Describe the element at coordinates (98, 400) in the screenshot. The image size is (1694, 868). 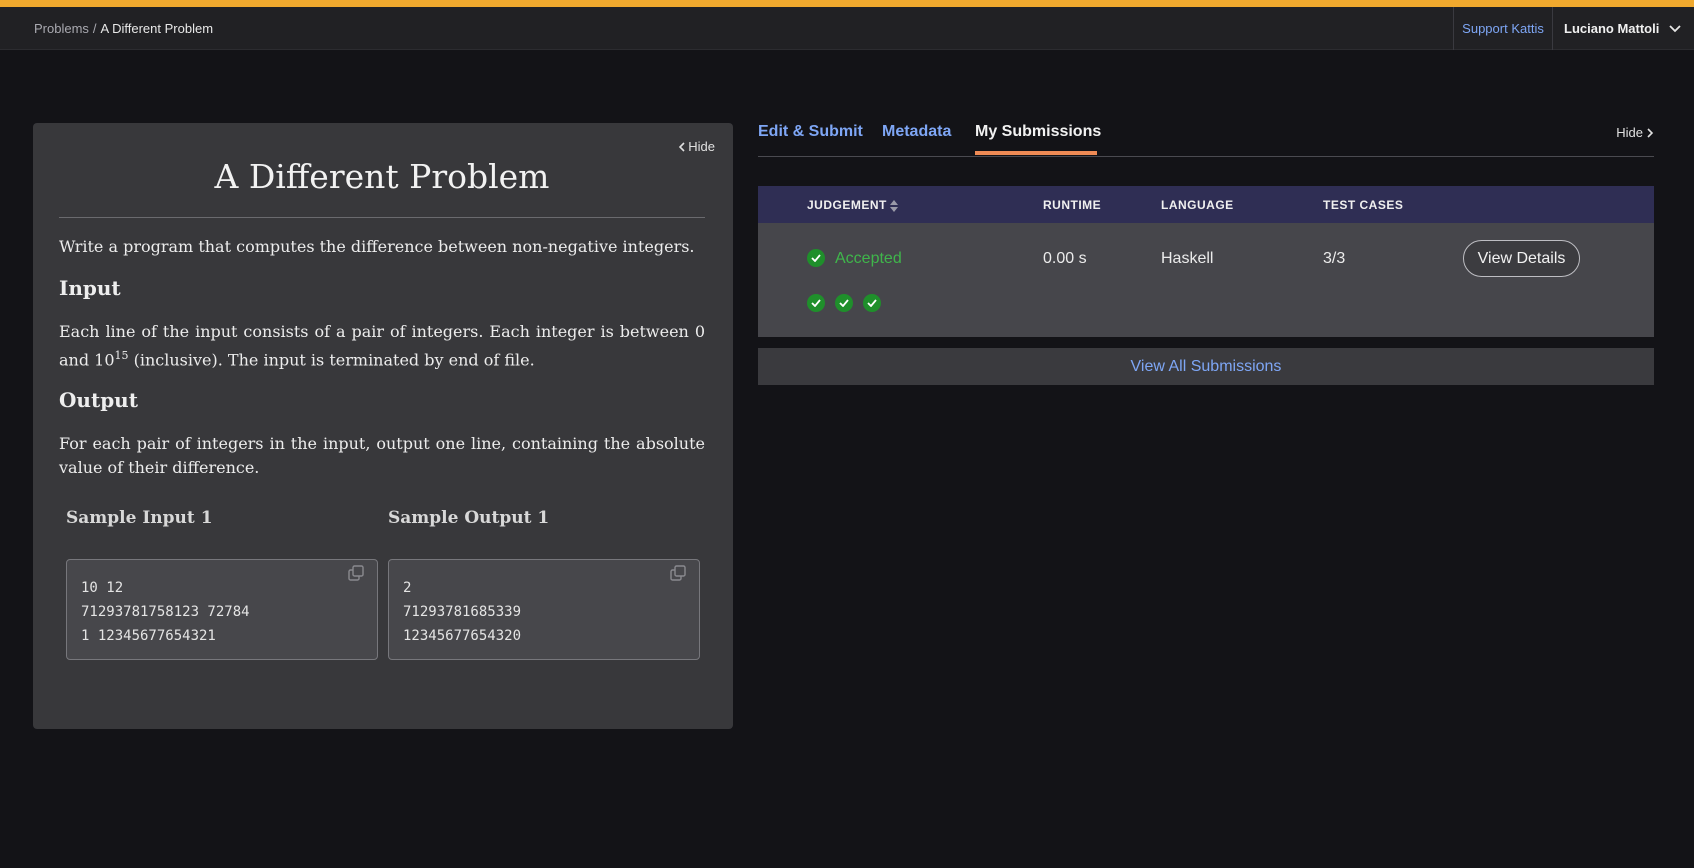
I see `output-heading: Output` at that location.